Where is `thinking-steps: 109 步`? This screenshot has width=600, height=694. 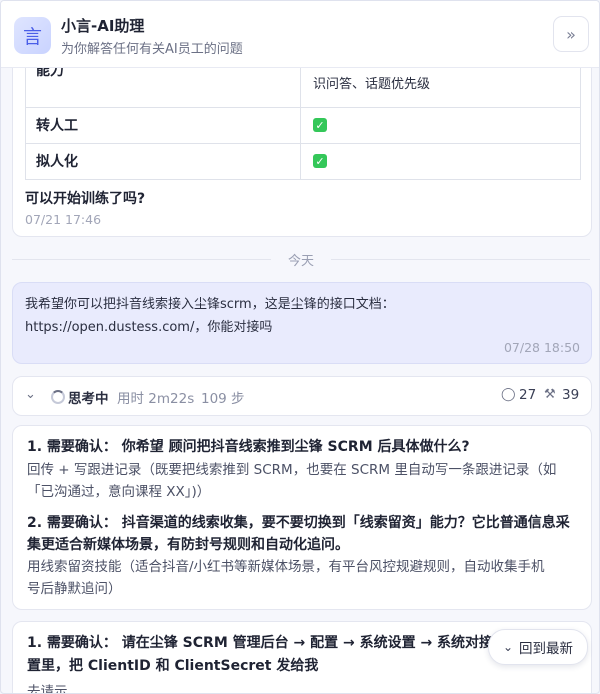
thinking-steps: 109 步 is located at coordinates (223, 399).